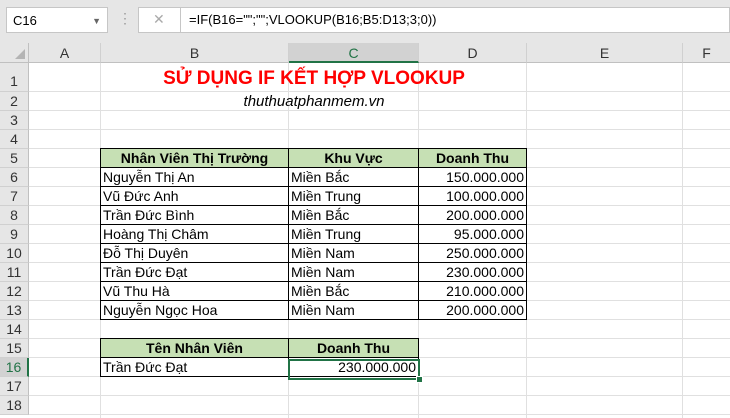 Image resolution: width=730 pixels, height=418 pixels. Describe the element at coordinates (605, 53) in the screenshot. I see `column-header-E: E` at that location.